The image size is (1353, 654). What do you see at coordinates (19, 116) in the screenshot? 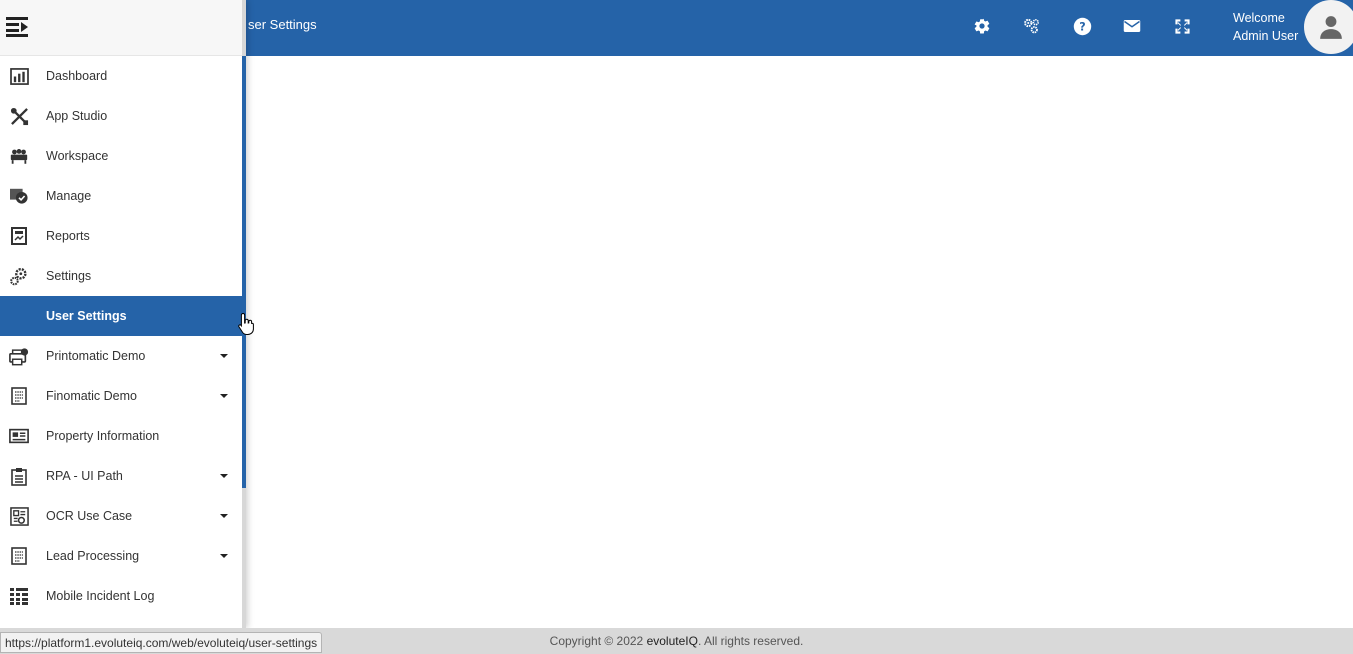
I see `tools-icon` at bounding box center [19, 116].